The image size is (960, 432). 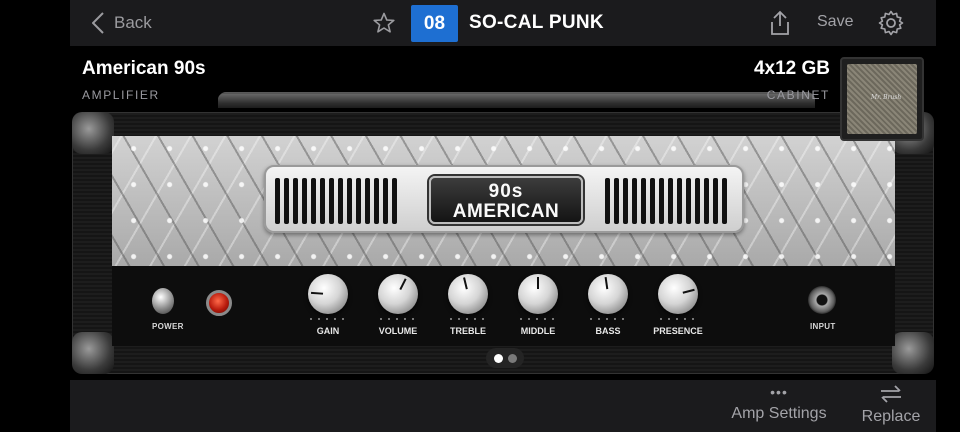 I want to click on knob-label: TREBLE, so click(x=468, y=331).